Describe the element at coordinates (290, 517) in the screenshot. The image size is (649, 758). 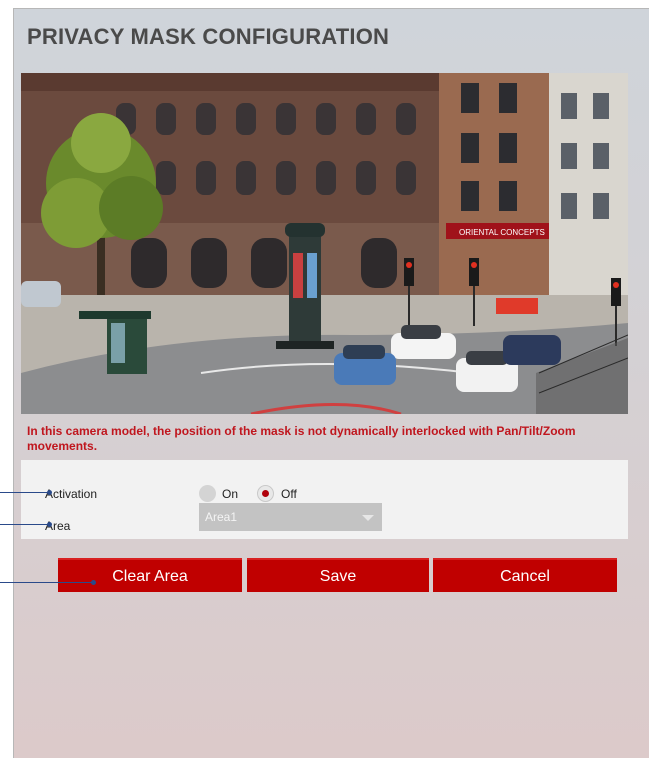
I see `area-select: Area1` at that location.